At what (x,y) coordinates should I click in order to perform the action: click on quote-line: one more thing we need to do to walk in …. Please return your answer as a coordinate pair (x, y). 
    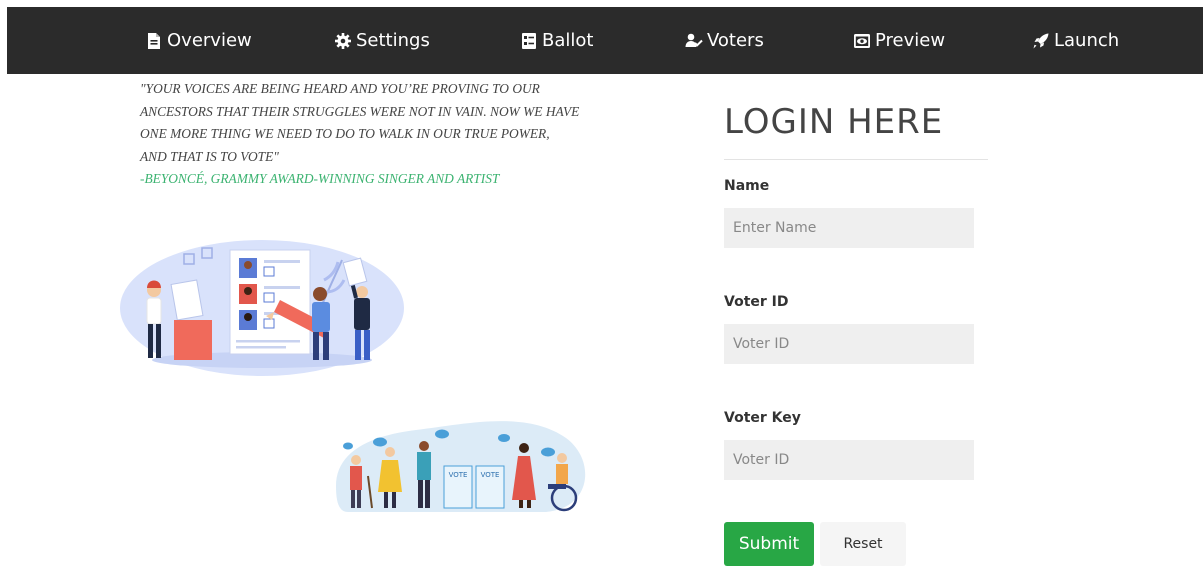
    Looking at the image, I should click on (345, 133).